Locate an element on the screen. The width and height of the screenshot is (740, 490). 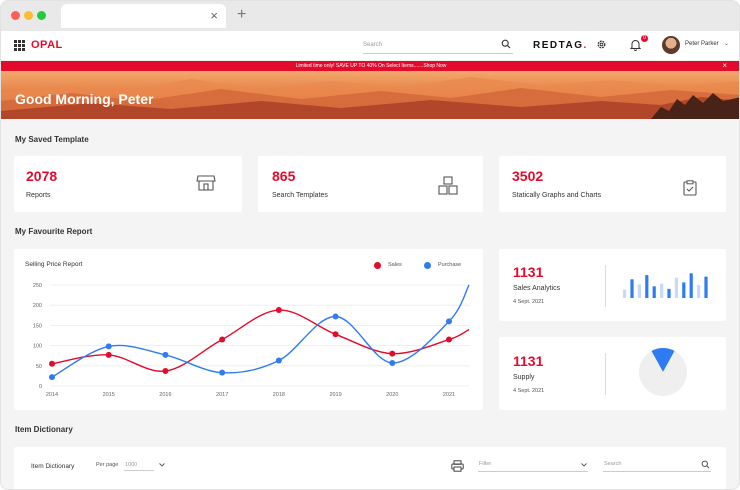
close-window-button is located at coordinates (15, 15).